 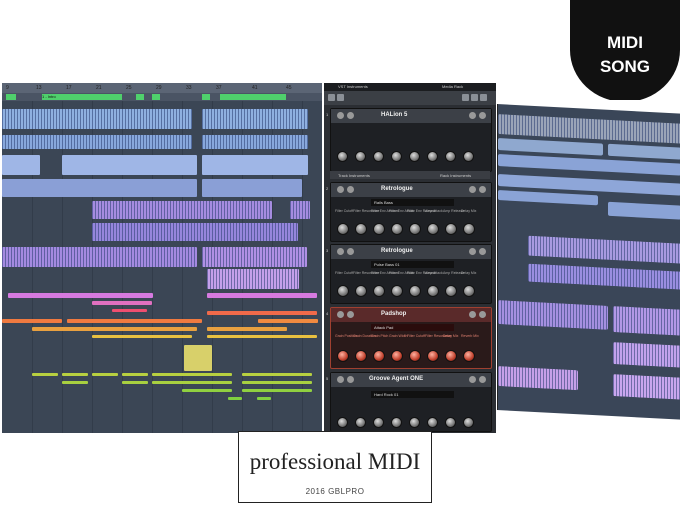 I want to click on timeline-ruler: 9 13 17 21 25 29 33 37 41 45, so click(x=162, y=88).